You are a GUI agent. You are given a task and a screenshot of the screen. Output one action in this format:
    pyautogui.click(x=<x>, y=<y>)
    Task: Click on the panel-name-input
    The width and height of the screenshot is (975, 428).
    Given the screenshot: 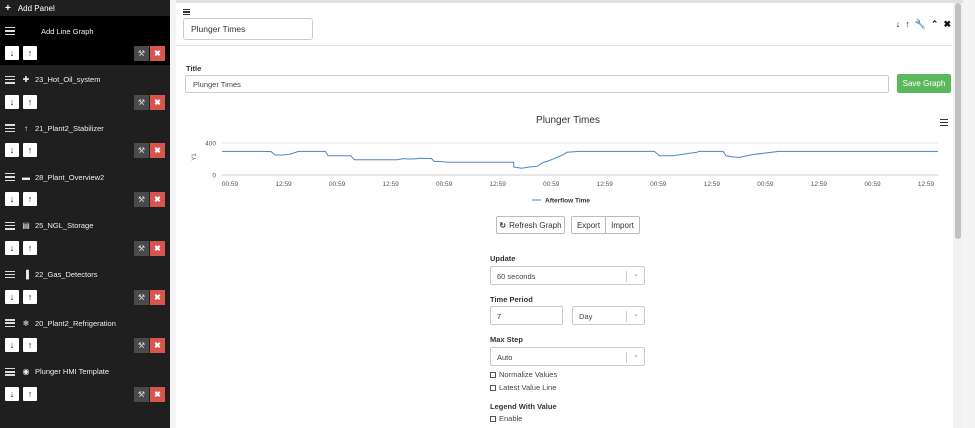 What is the action you would take?
    pyautogui.click(x=248, y=29)
    